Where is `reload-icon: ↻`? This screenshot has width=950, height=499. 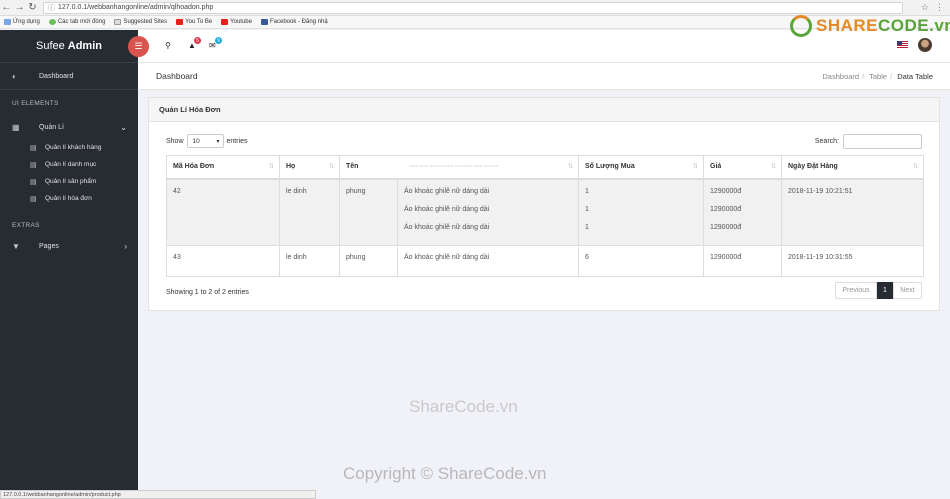 reload-icon: ↻ is located at coordinates (32, 8).